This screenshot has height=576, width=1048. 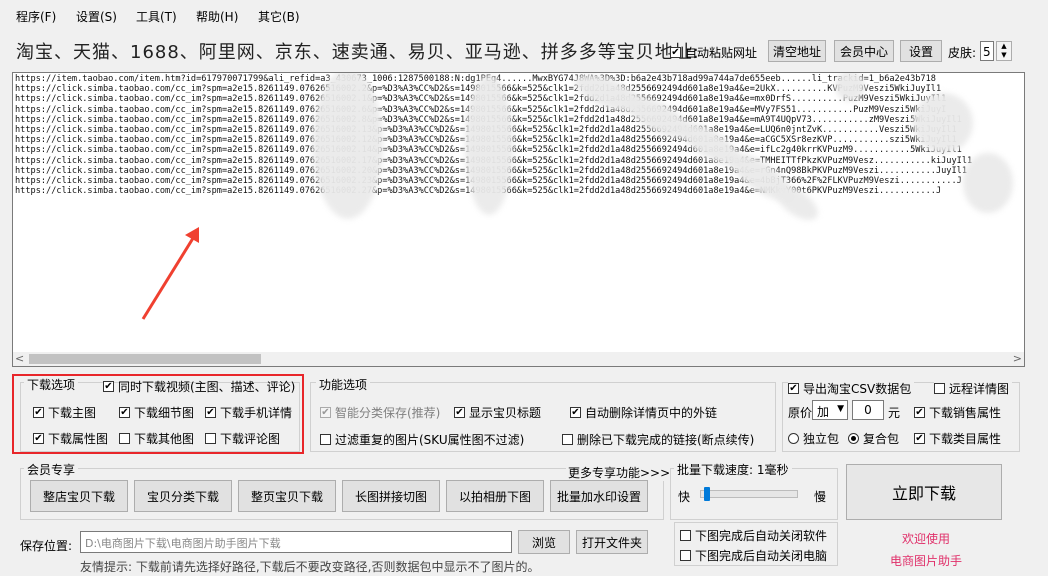 I want to click on download-detail-image-checkbox: 下载细节图, so click(x=156, y=412).